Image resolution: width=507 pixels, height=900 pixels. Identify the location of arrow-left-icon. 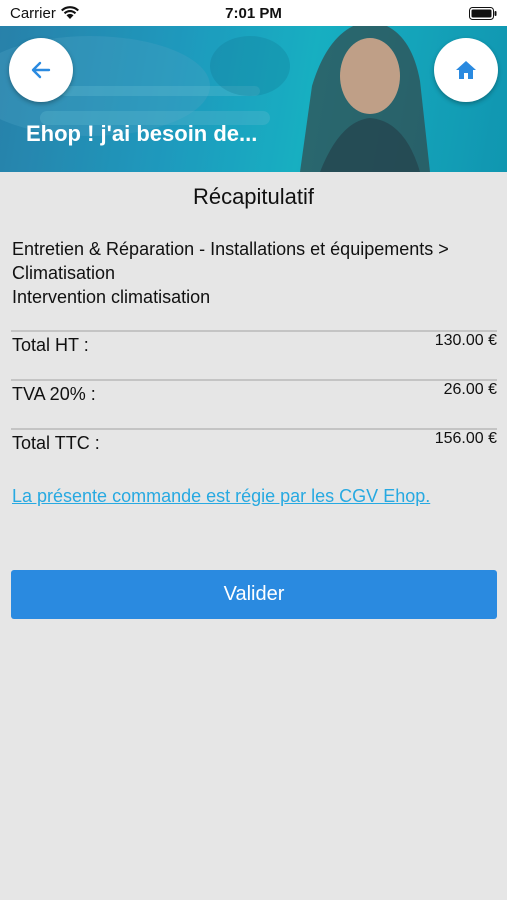
(41, 70).